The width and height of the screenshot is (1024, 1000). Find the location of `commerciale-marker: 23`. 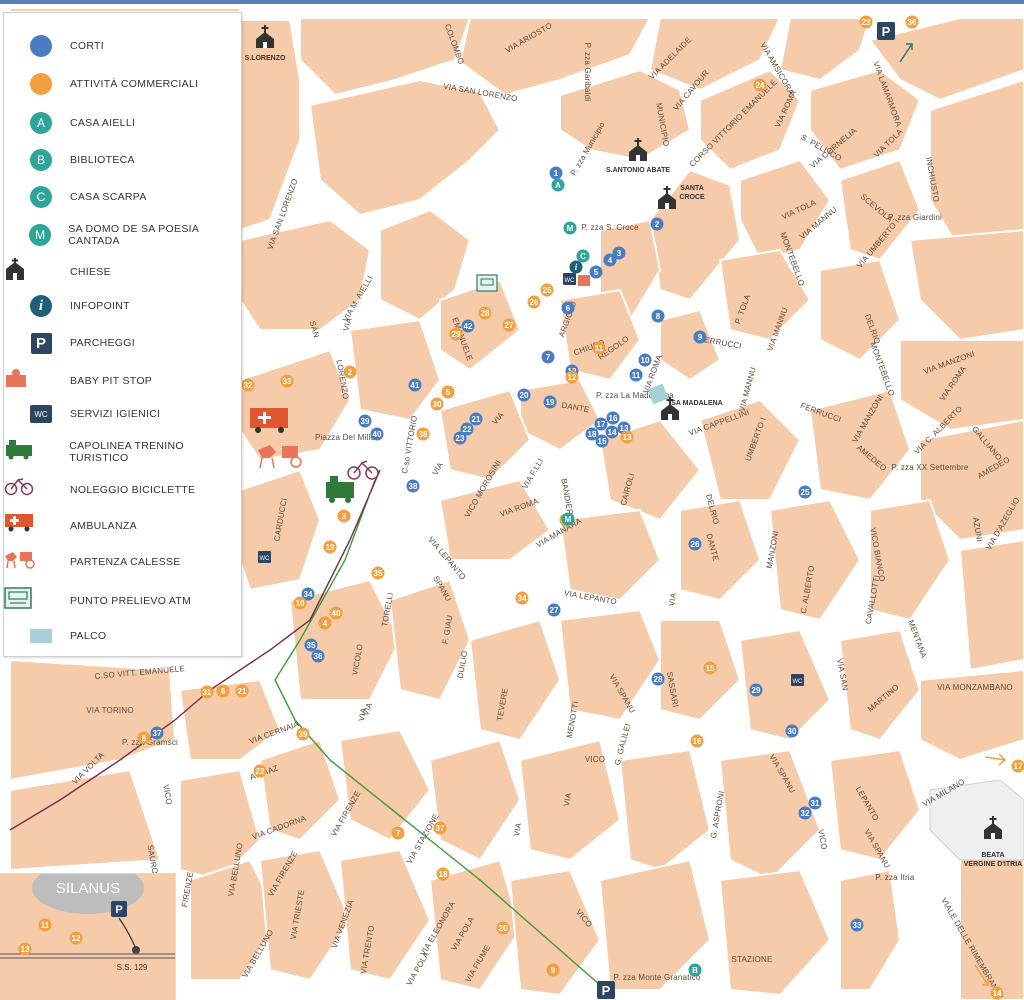

commerciale-marker: 23 is located at coordinates (866, 22).